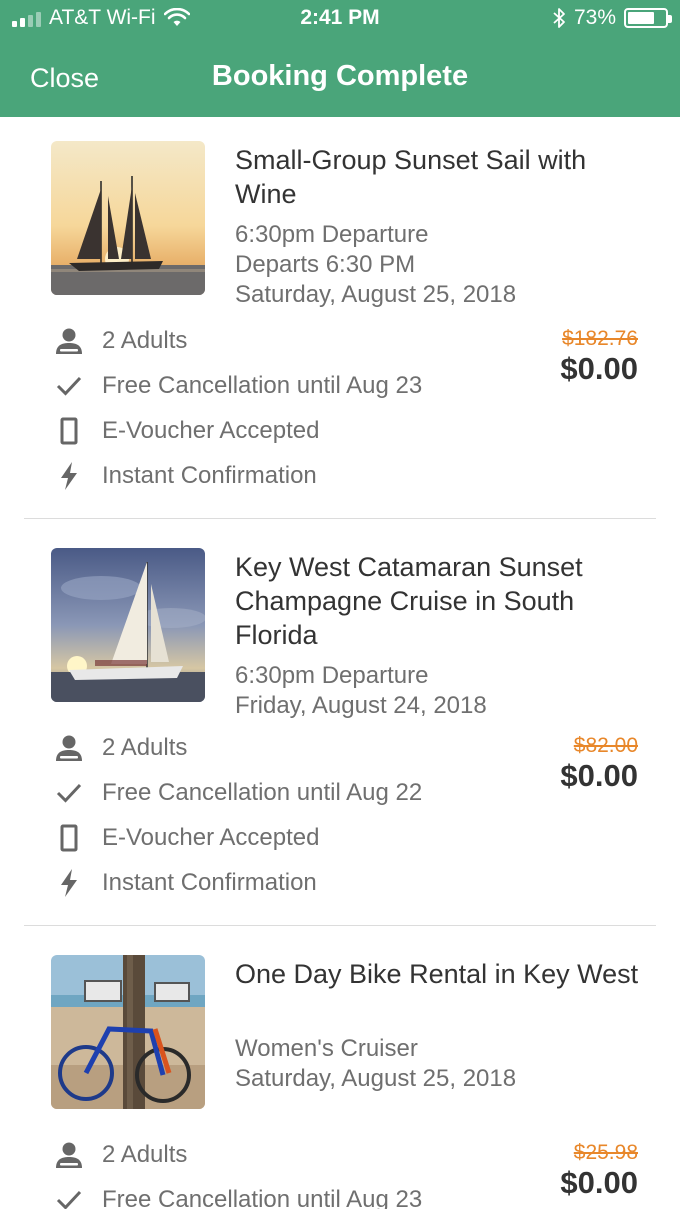 The width and height of the screenshot is (680, 1209). I want to click on battery-level, so click(641, 18).